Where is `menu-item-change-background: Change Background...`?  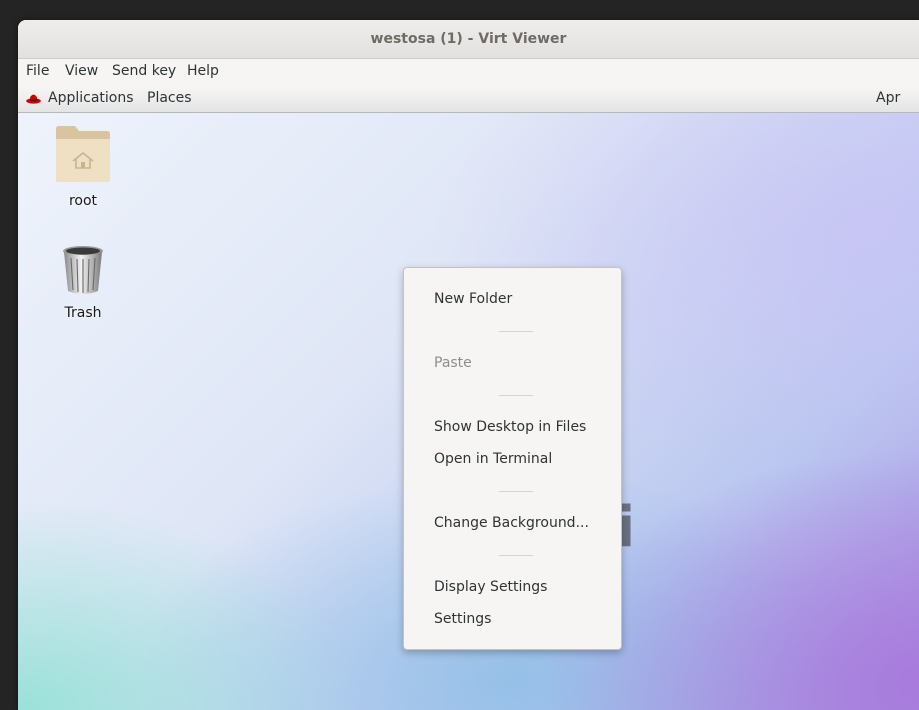 menu-item-change-background: Change Background... is located at coordinates (519, 523).